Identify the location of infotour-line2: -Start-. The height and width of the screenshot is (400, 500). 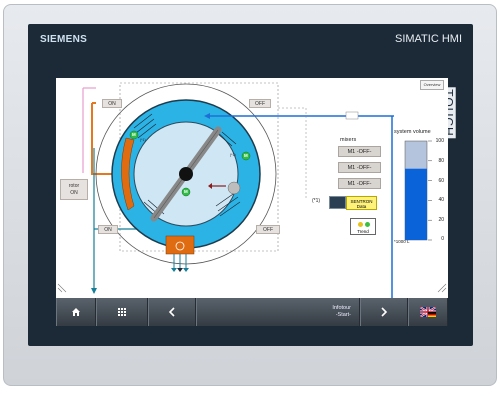
(343, 315).